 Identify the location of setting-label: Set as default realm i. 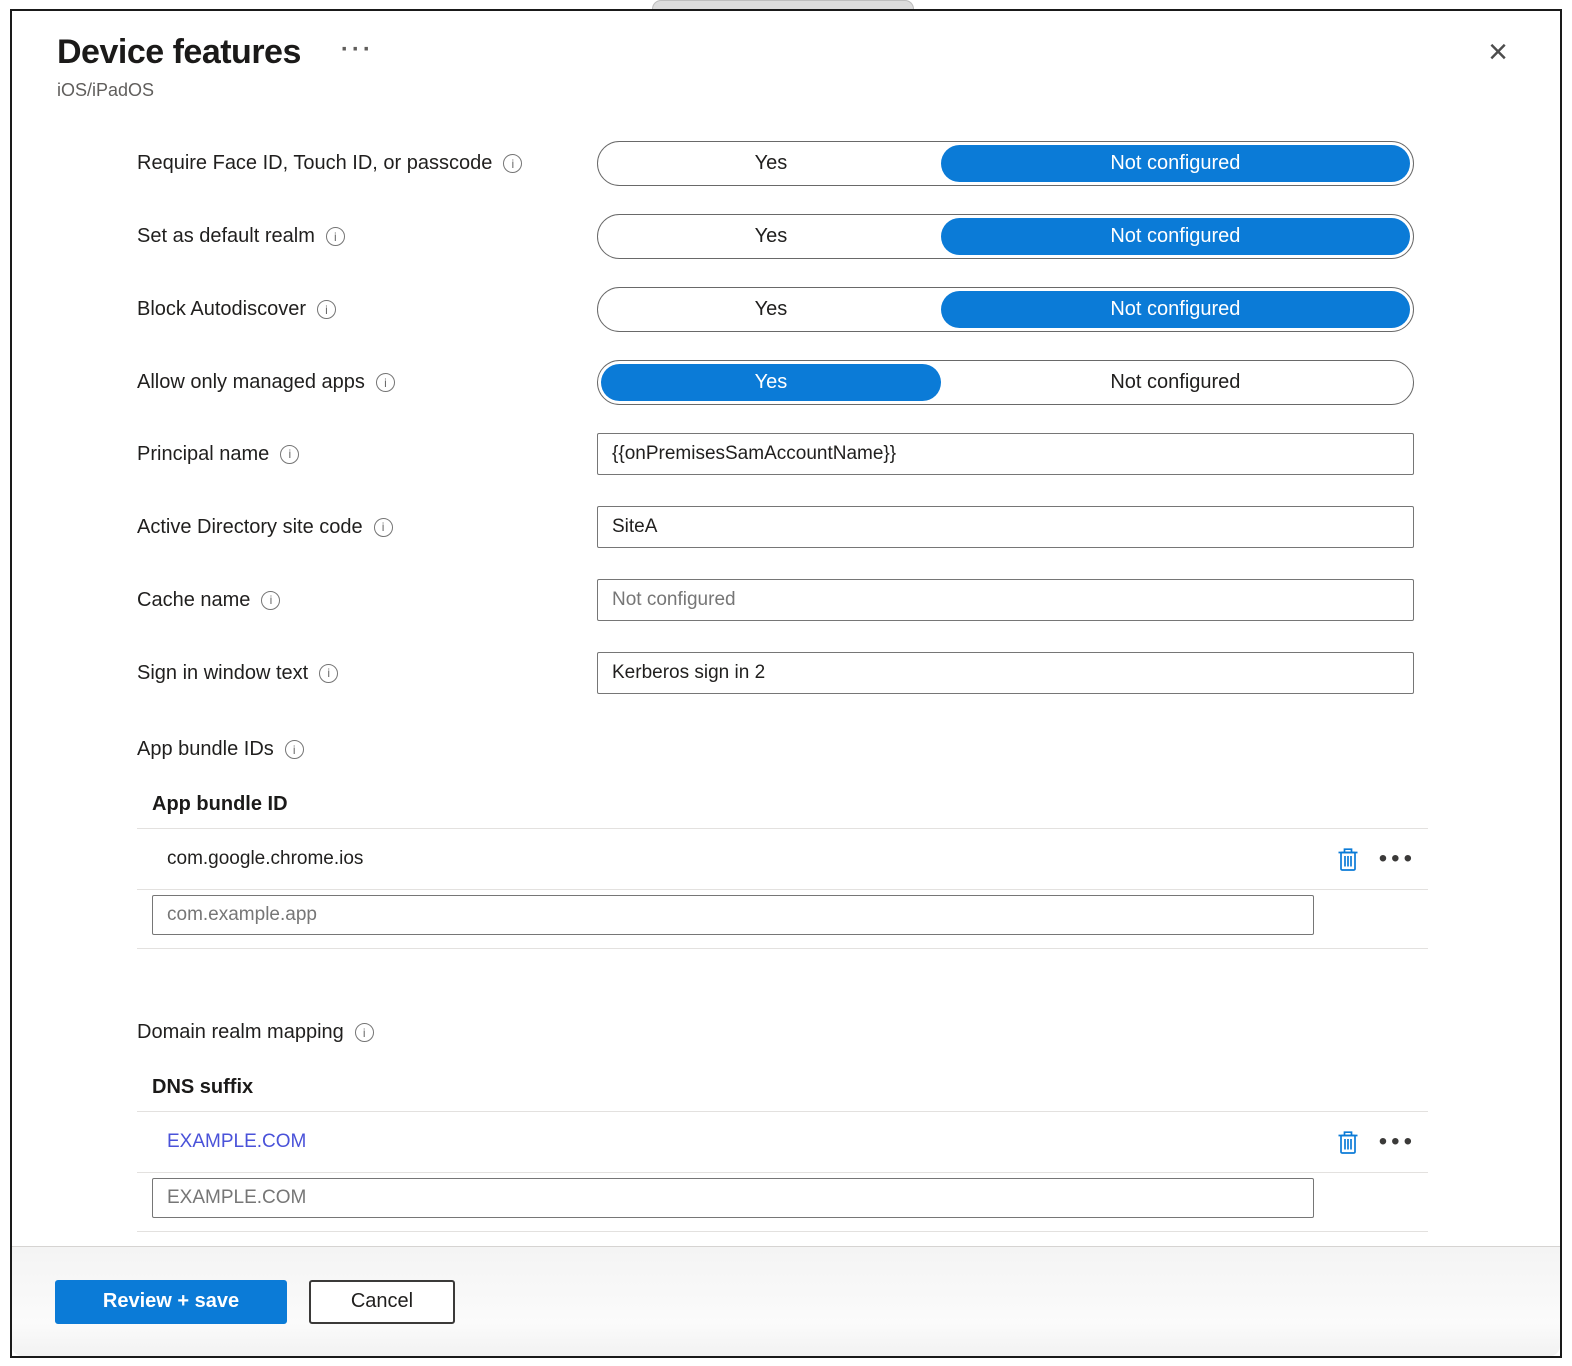
(367, 236).